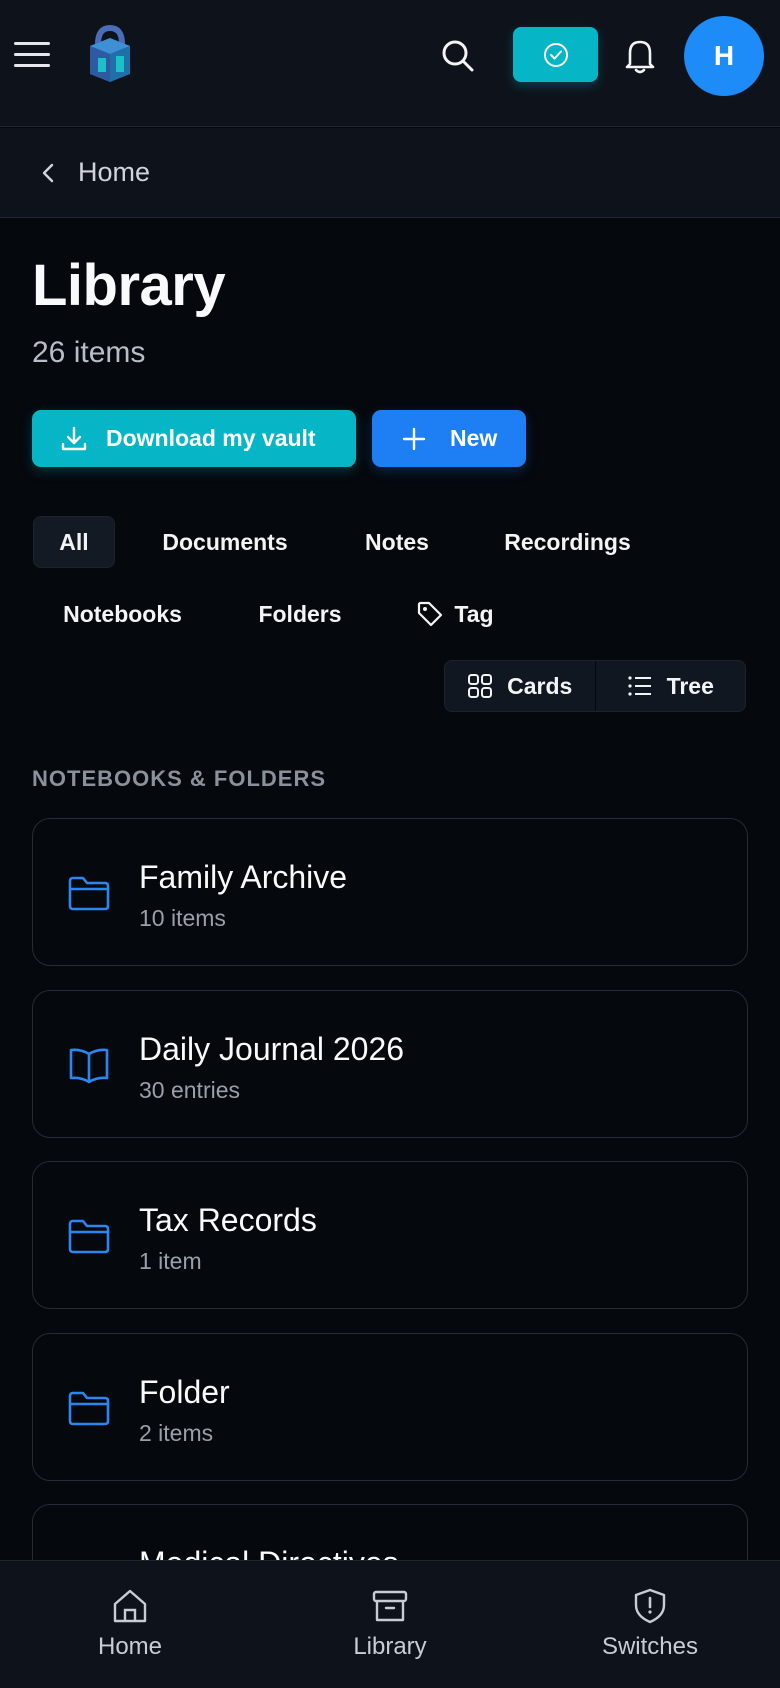 This screenshot has width=780, height=1688. What do you see at coordinates (449, 438) in the screenshot?
I see `new-item-button: New` at bounding box center [449, 438].